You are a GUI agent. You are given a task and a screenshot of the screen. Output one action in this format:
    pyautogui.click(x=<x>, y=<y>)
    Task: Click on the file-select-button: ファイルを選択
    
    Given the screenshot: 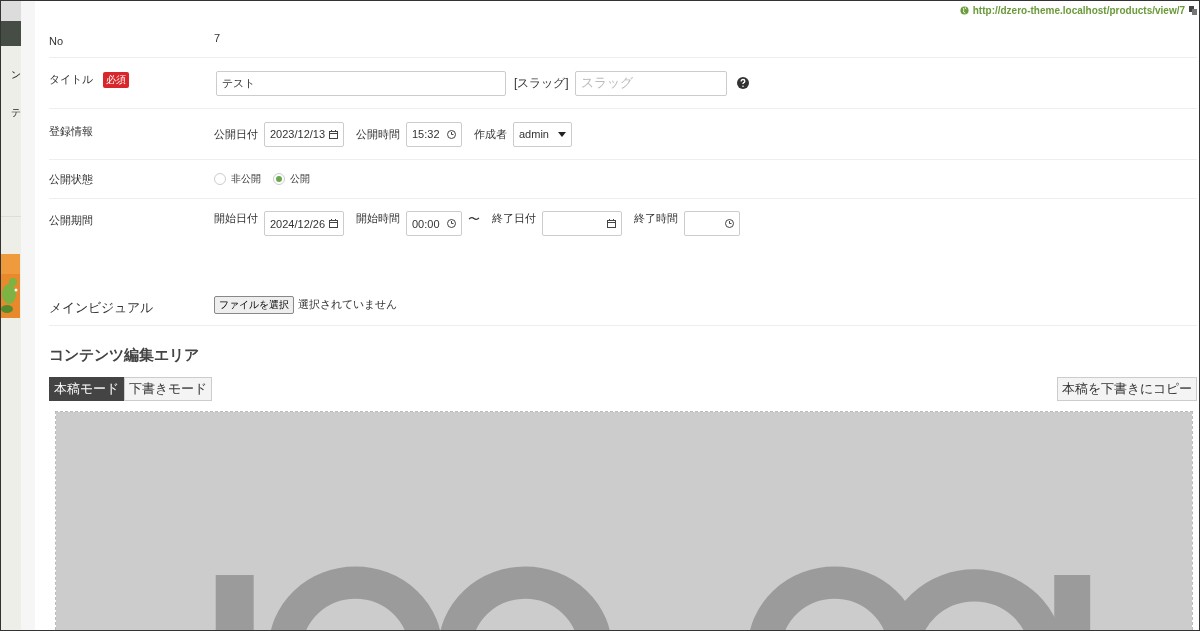 What is the action you would take?
    pyautogui.click(x=254, y=304)
    